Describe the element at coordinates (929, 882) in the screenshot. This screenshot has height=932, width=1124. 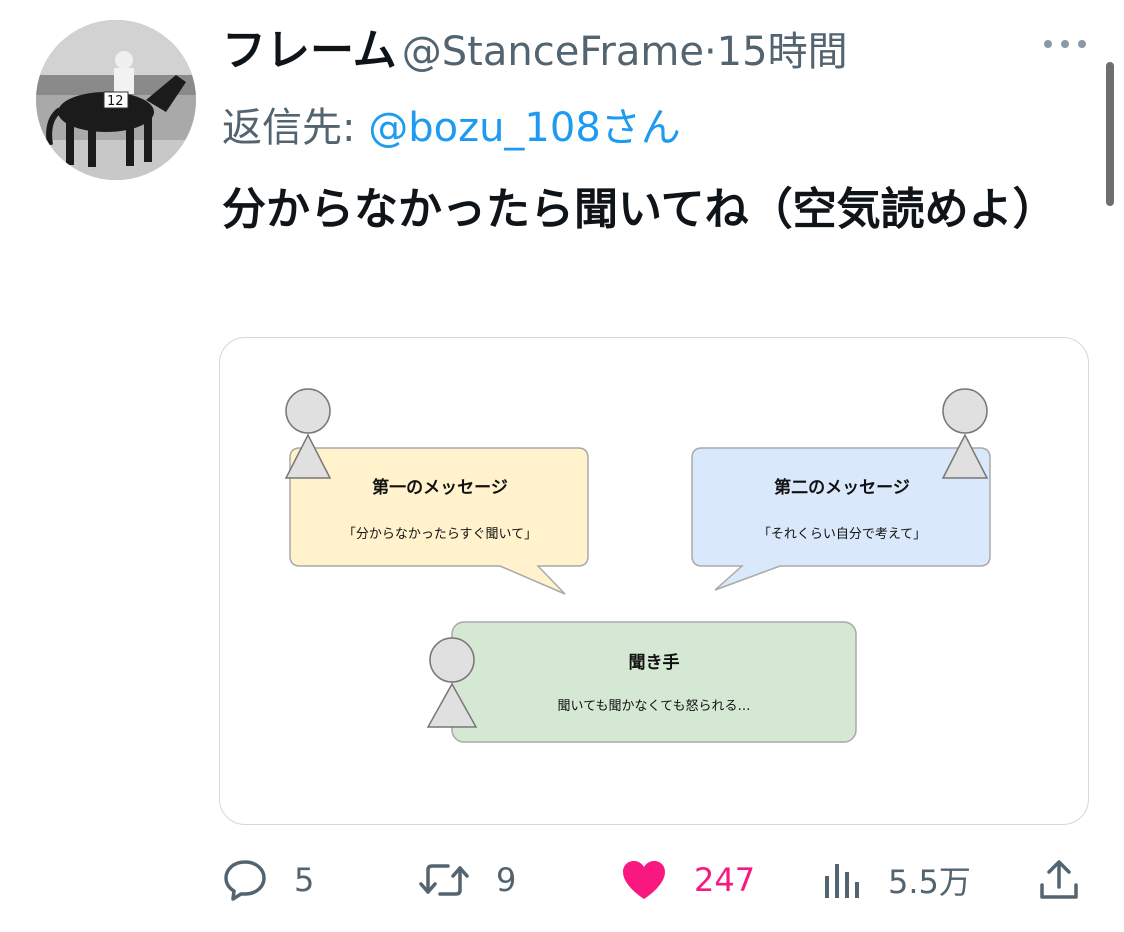
I see `views-count: 5.5万` at that location.